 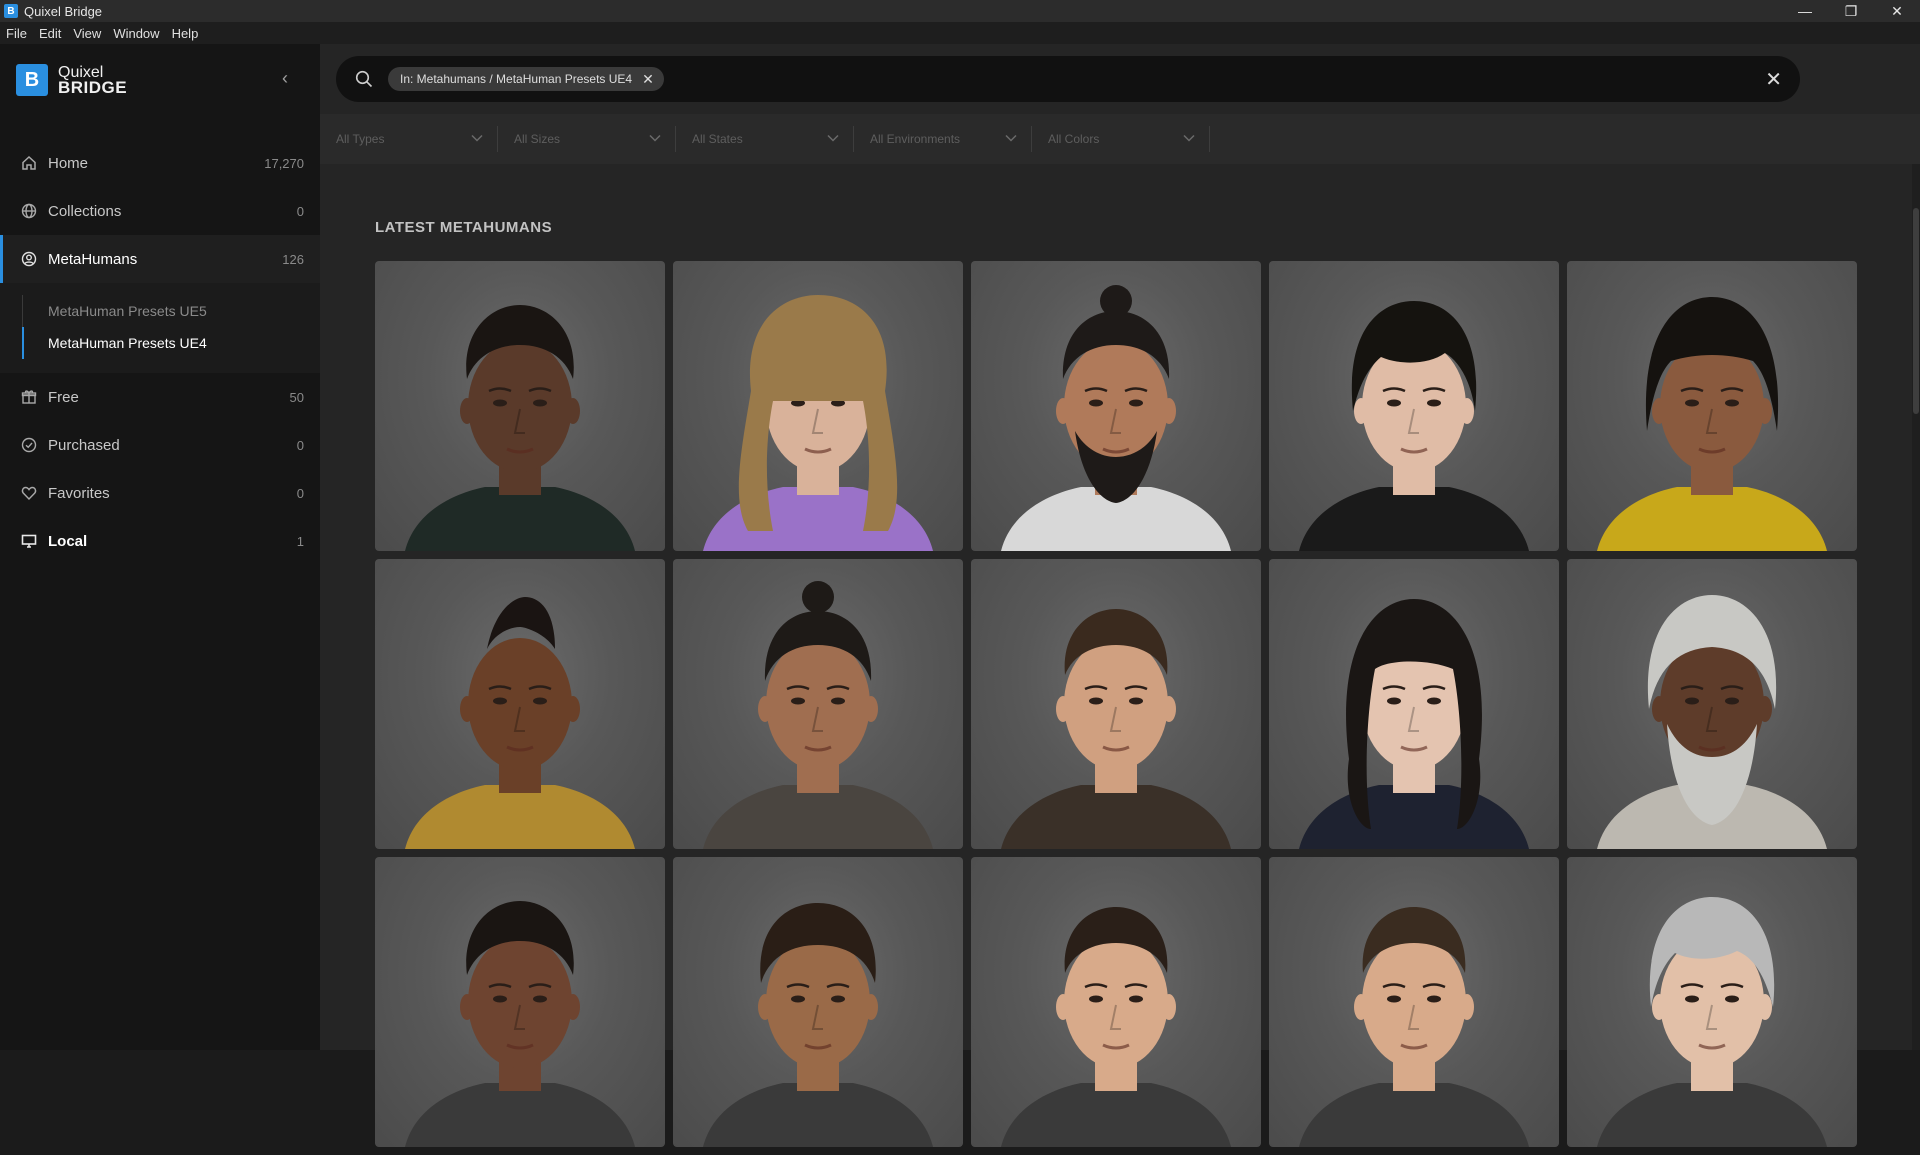 What do you see at coordinates (587, 139) in the screenshot?
I see `filter-sizes-dropdown: All Sizes` at bounding box center [587, 139].